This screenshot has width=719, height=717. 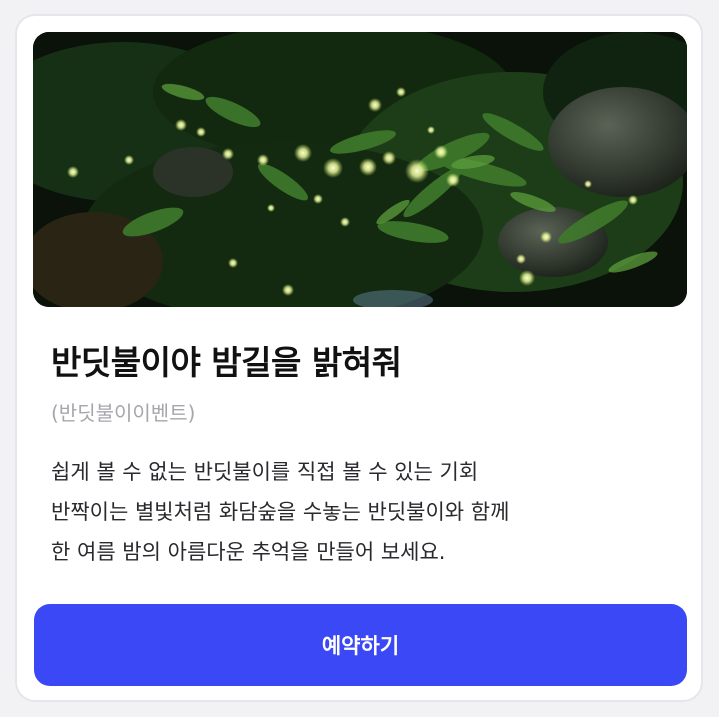 What do you see at coordinates (265, 472) in the screenshot?
I see `description-line: 쉽게 볼 수 없는 반딧불이를 직접 볼 수 있는 기회` at bounding box center [265, 472].